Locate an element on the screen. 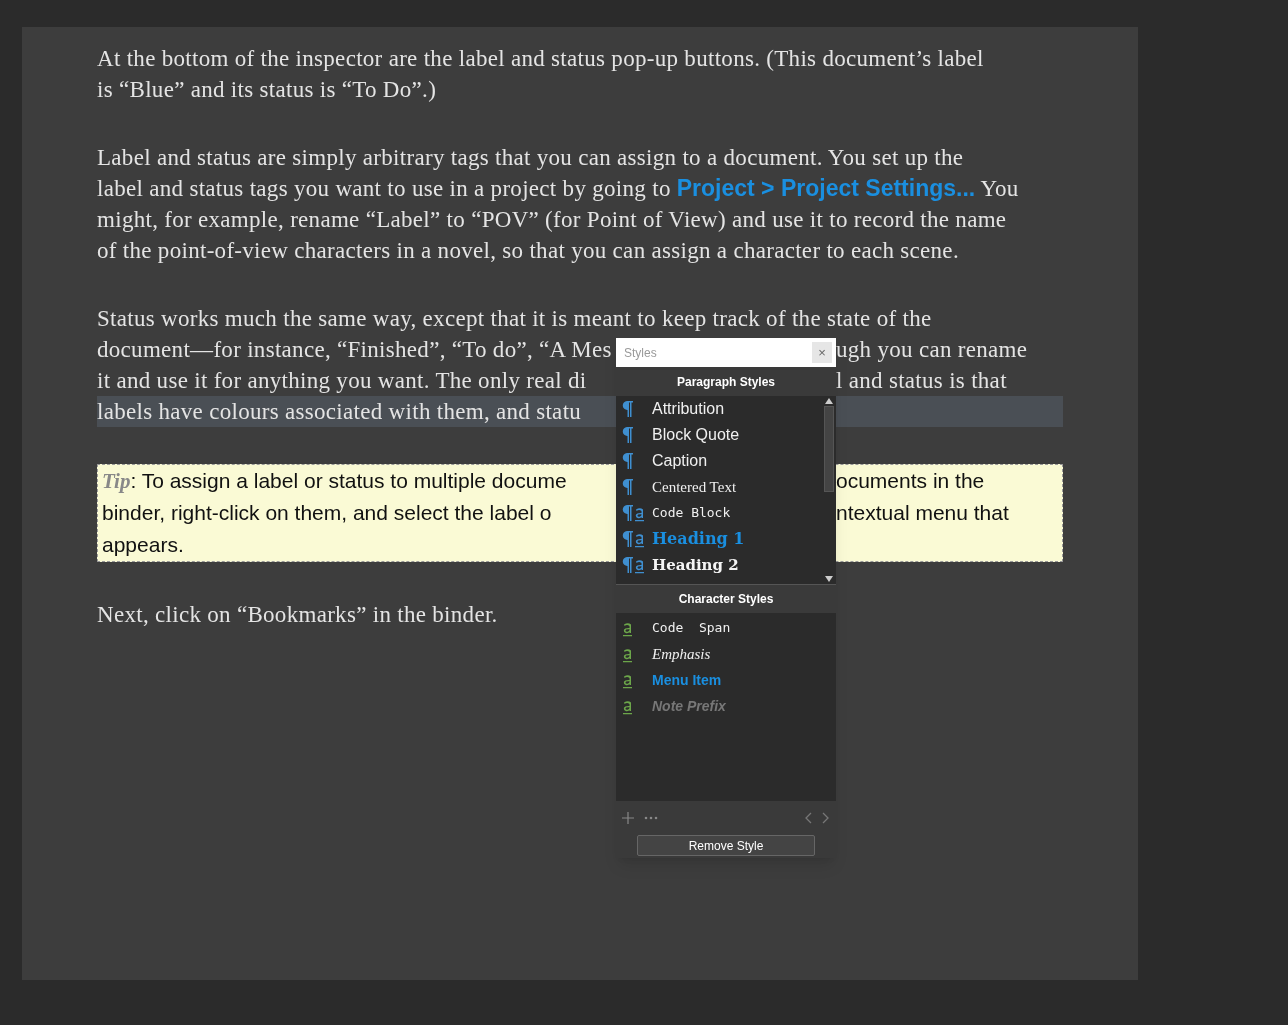 The height and width of the screenshot is (1025, 1288). style-item: Block Quote is located at coordinates (722, 435).